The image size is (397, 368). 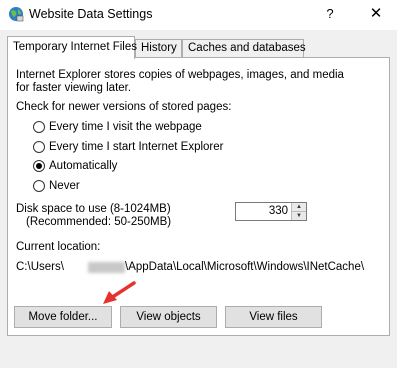 I want to click on spinner-buttons: ▲ ▼, so click(x=298, y=211).